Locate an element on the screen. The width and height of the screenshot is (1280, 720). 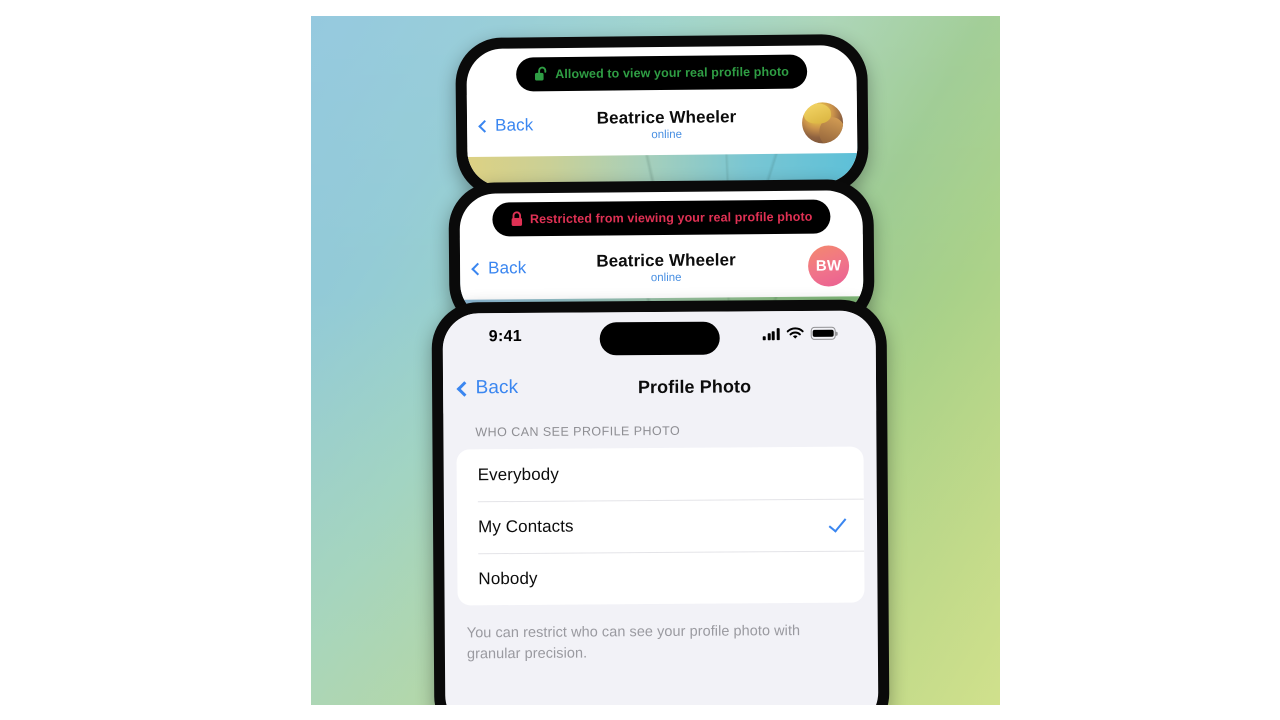
lock-closed-icon is located at coordinates (516, 218).